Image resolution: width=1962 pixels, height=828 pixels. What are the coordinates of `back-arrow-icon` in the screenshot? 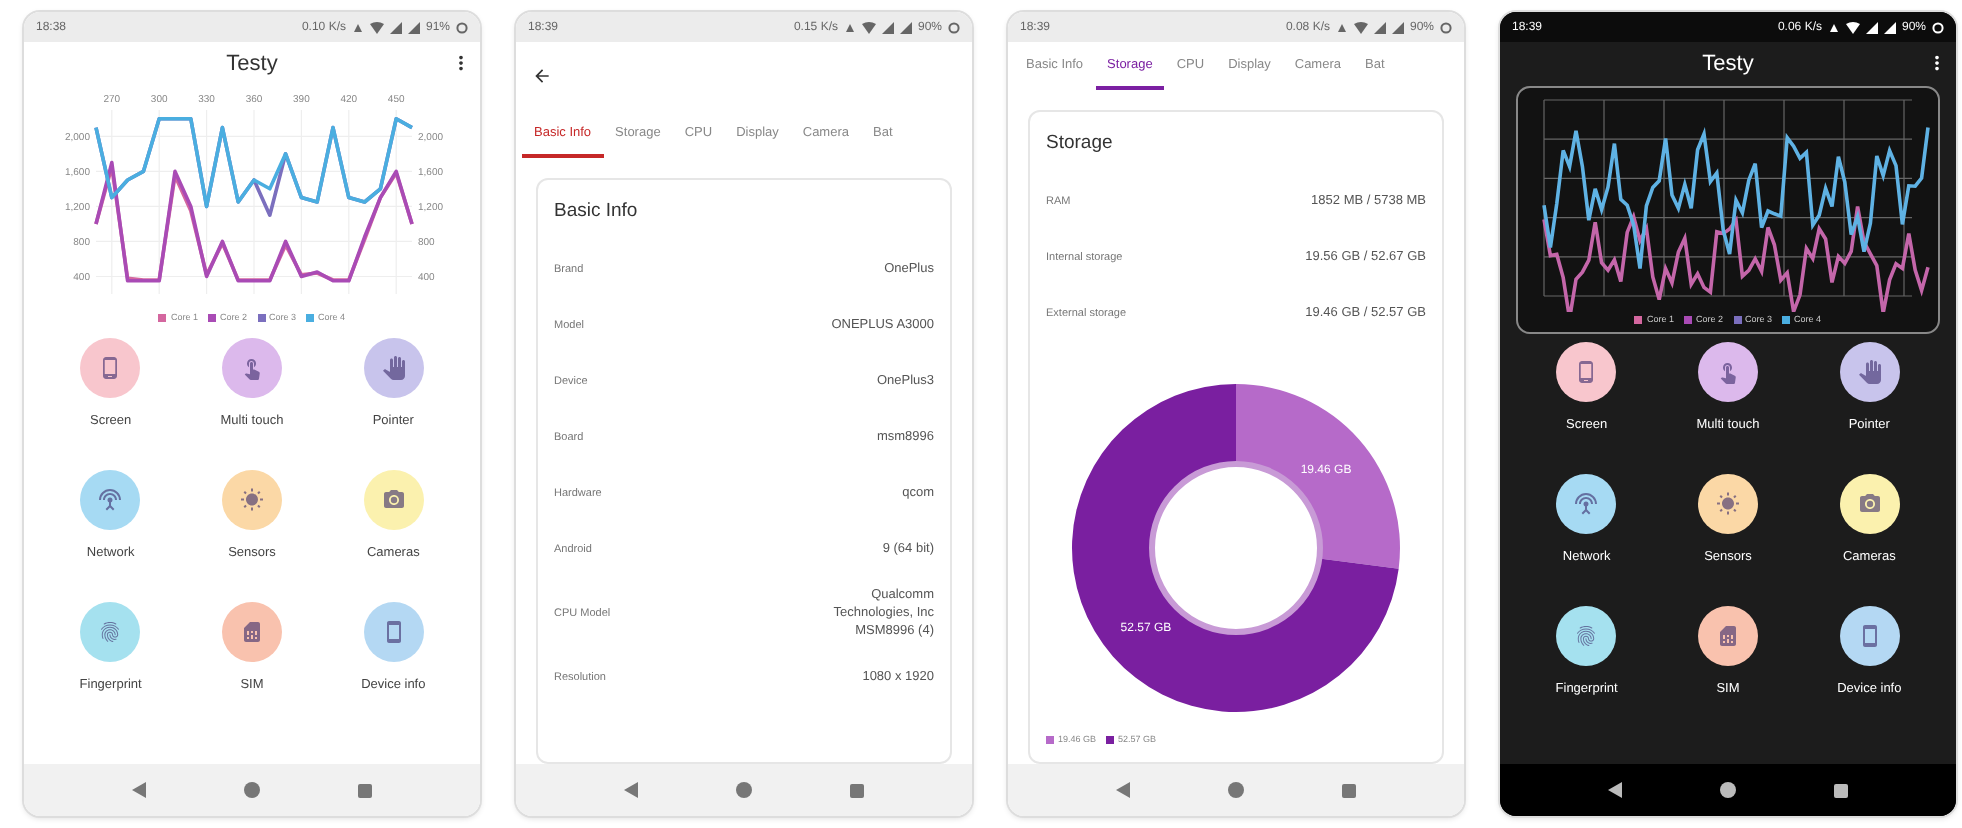 It's located at (542, 76).